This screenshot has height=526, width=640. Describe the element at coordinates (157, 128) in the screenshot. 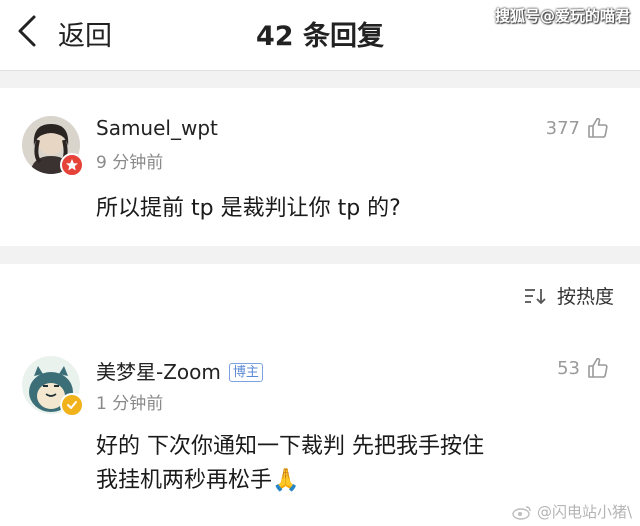

I see `comment-username: Samuel_wpt` at that location.